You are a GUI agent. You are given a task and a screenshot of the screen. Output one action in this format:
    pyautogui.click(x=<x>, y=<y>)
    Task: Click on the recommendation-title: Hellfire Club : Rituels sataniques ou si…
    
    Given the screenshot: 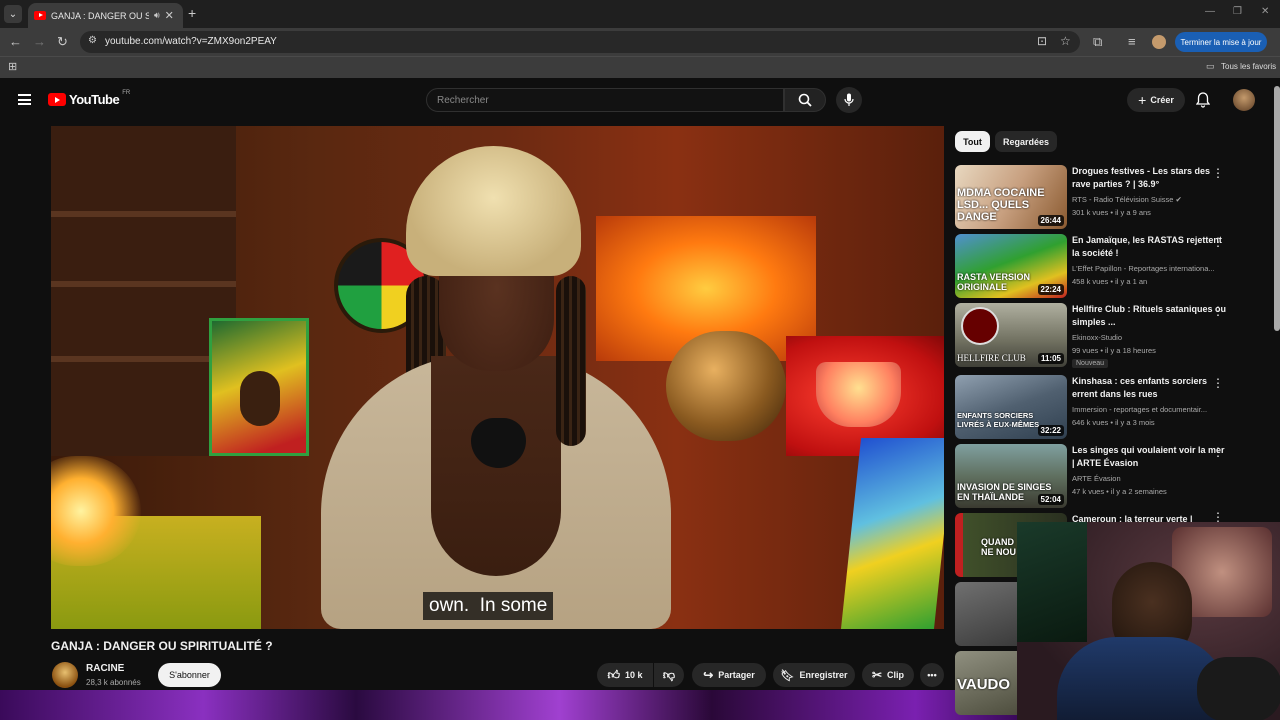 What is the action you would take?
    pyautogui.click(x=1149, y=316)
    